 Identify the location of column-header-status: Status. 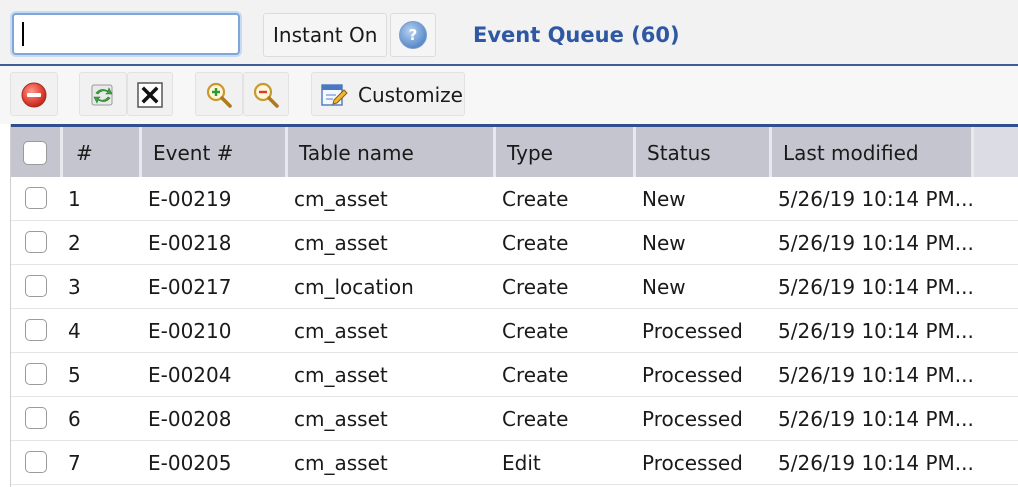
(704, 152).